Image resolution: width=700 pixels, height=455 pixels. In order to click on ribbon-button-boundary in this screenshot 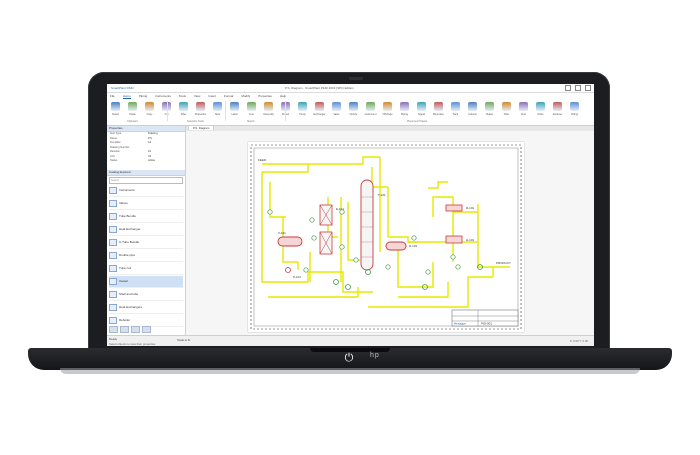, I will do `click(438, 106)`.